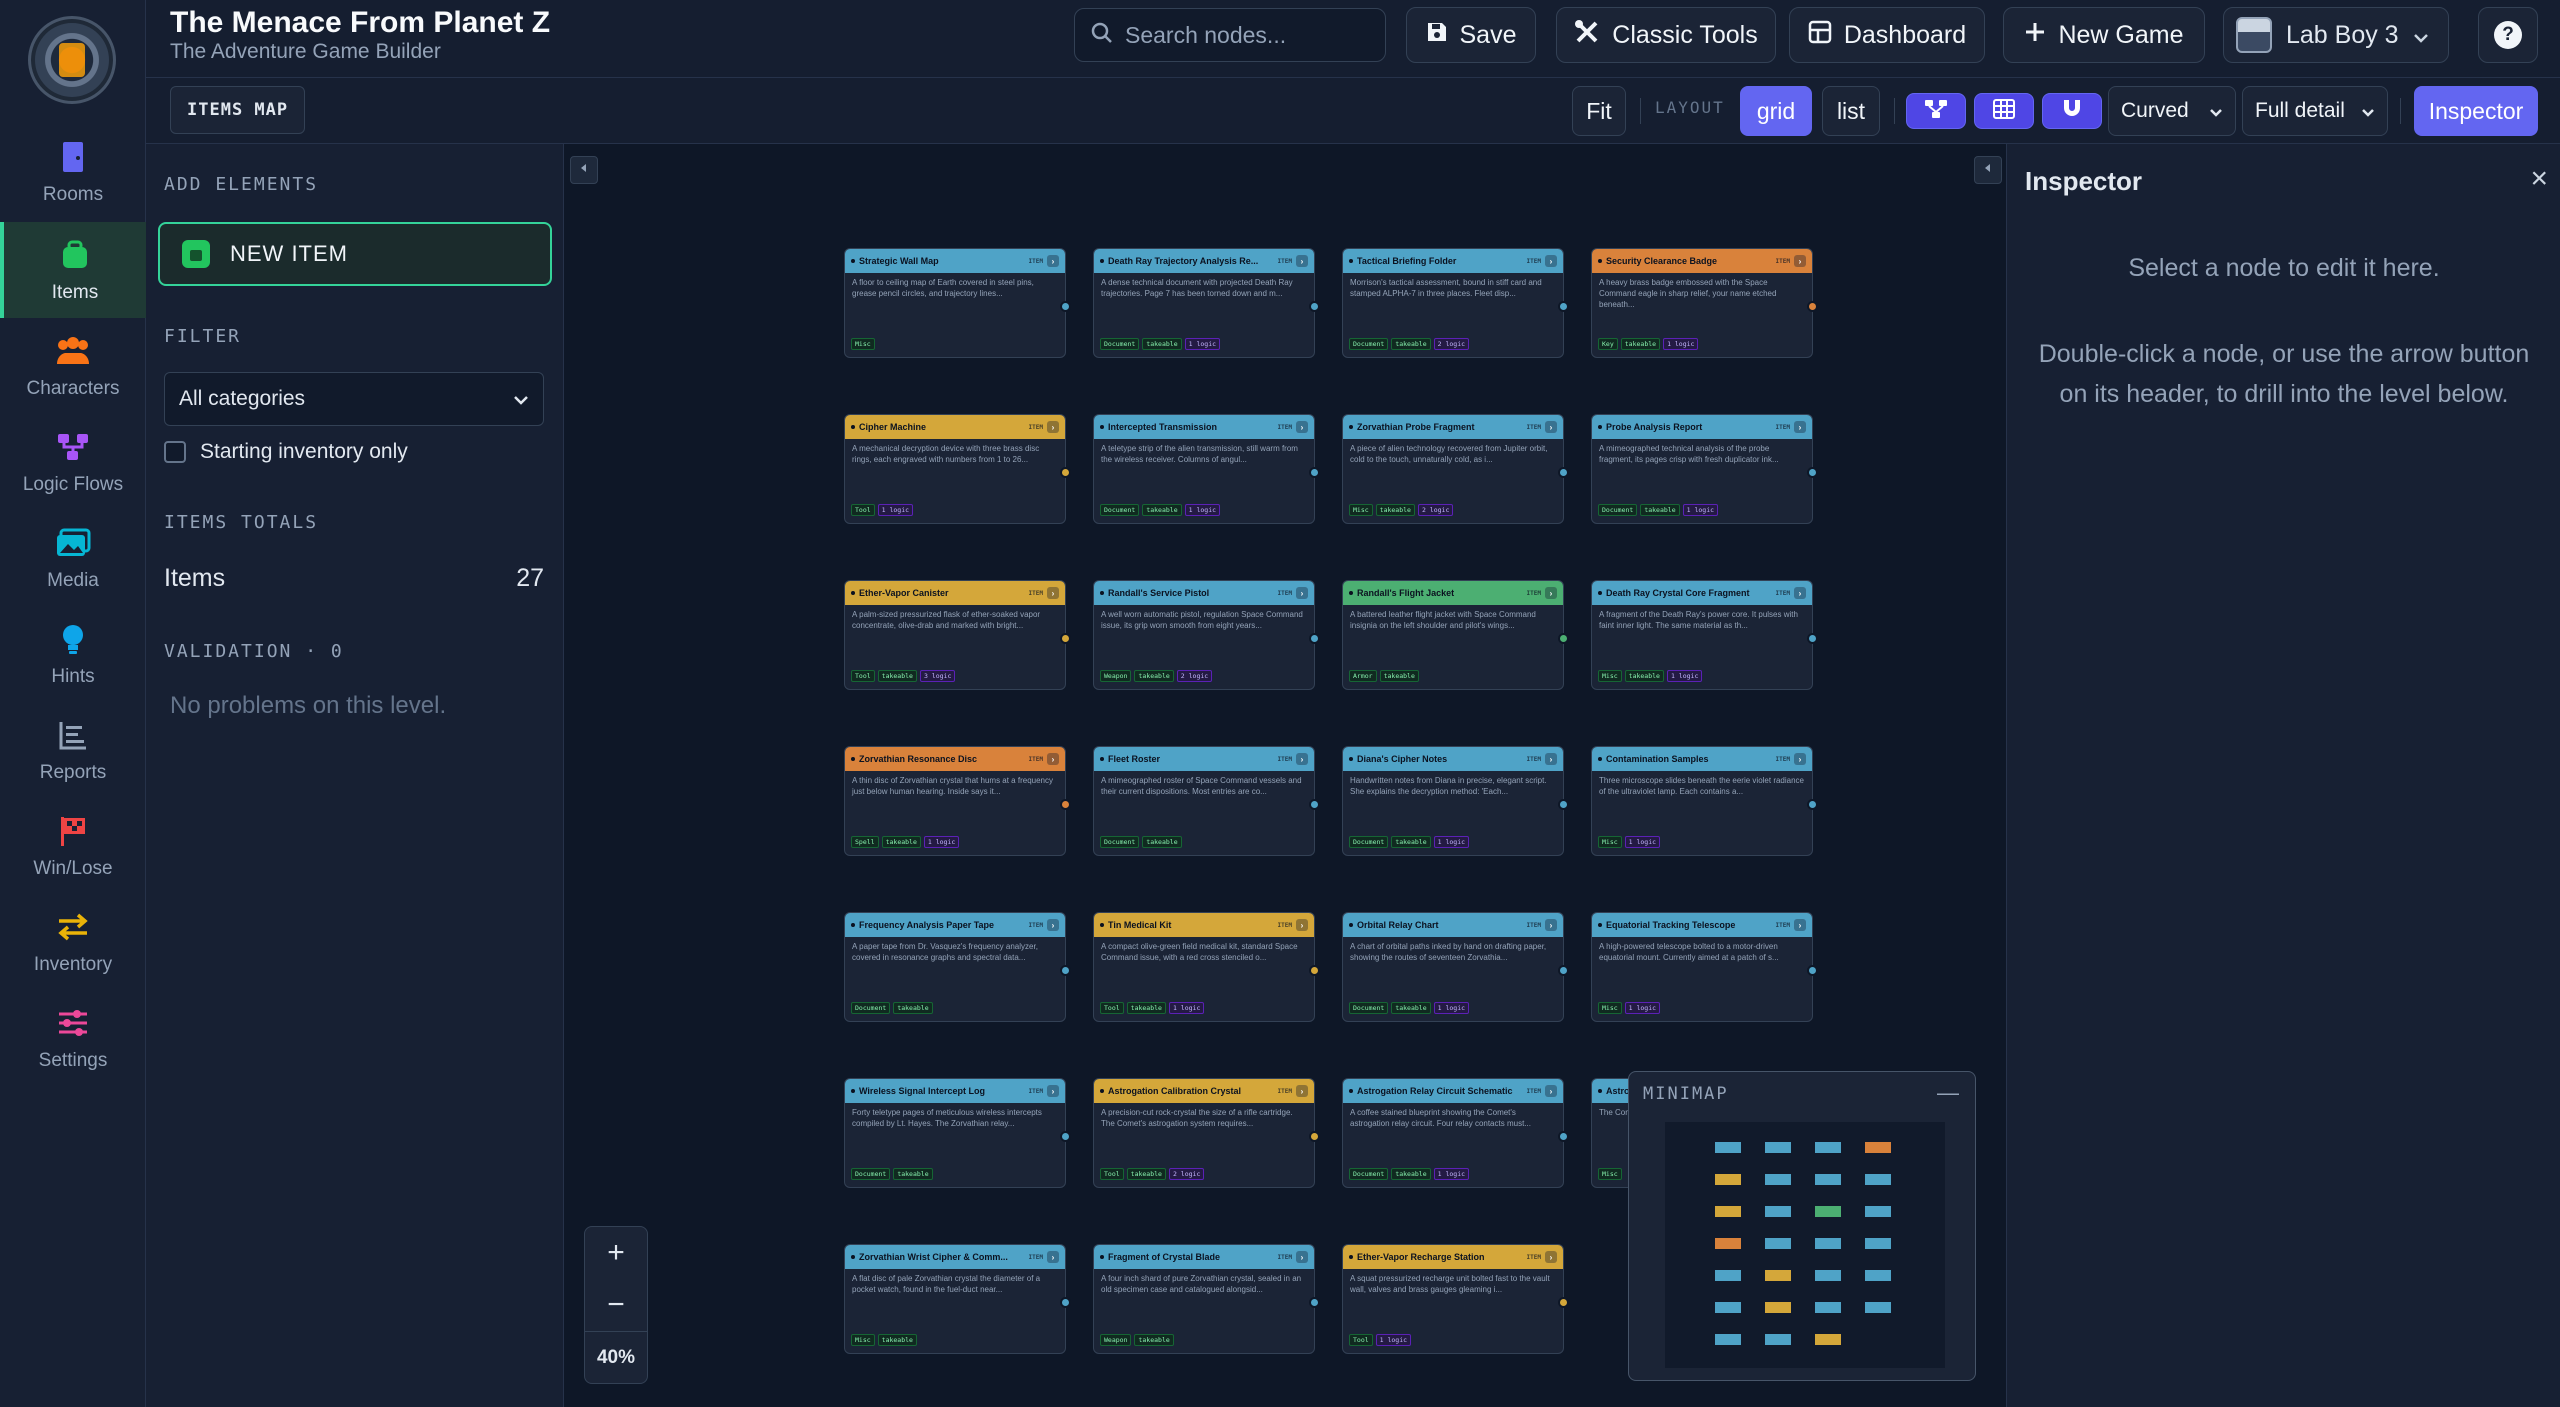 The width and height of the screenshot is (2560, 1407). Describe the element at coordinates (1204, 593) in the screenshot. I see `node-header: Randall's Service Pistol ITEM ›` at that location.